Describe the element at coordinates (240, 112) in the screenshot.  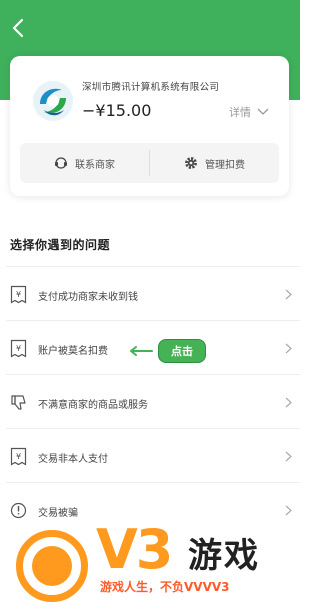
I see `details-label: 详情` at that location.